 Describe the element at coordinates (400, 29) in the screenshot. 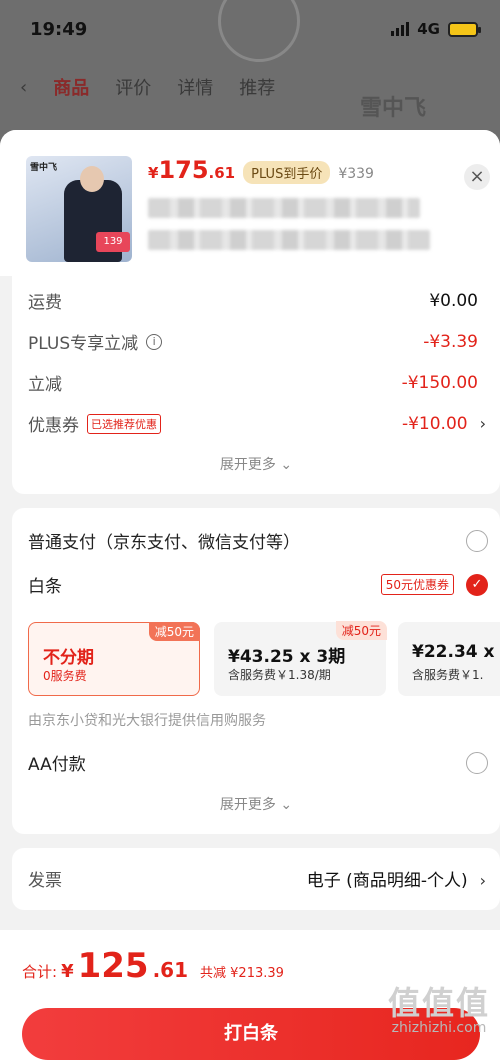

I see `signal-icon` at that location.